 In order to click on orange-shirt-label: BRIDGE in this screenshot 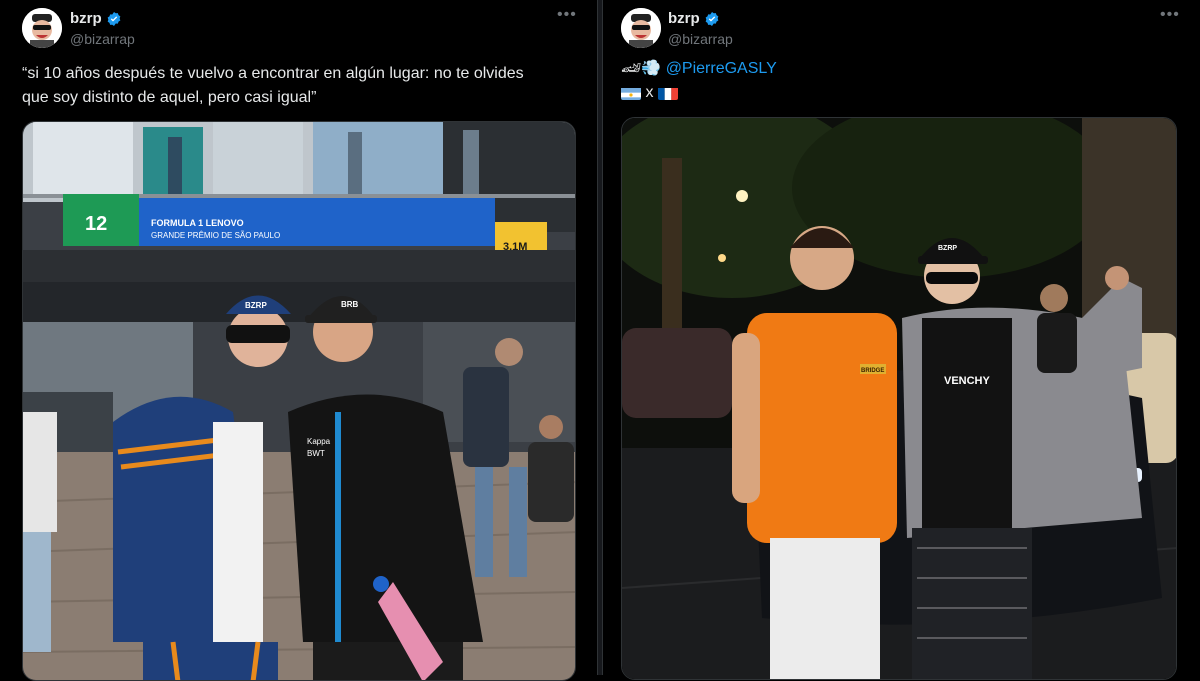, I will do `click(872, 371)`.